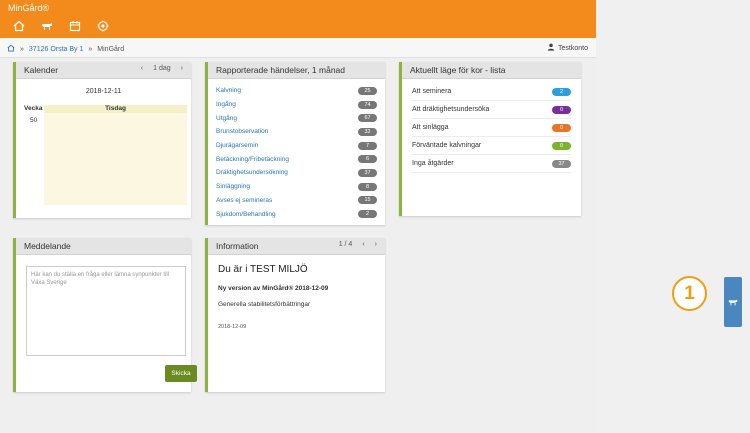 This screenshot has height=433, width=750. What do you see at coordinates (367, 145) in the screenshot?
I see `event-count-badge: 7` at bounding box center [367, 145].